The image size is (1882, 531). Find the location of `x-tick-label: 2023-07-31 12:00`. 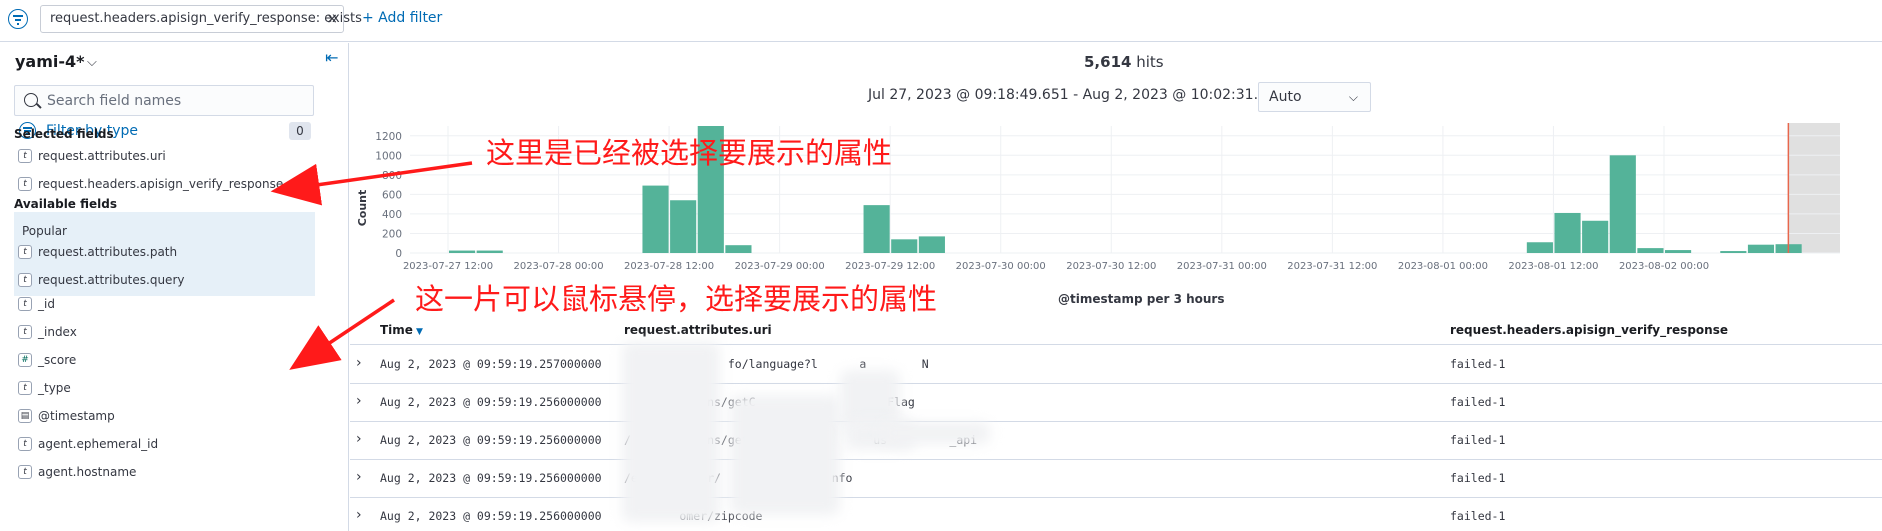

x-tick-label: 2023-07-31 12:00 is located at coordinates (1332, 266).